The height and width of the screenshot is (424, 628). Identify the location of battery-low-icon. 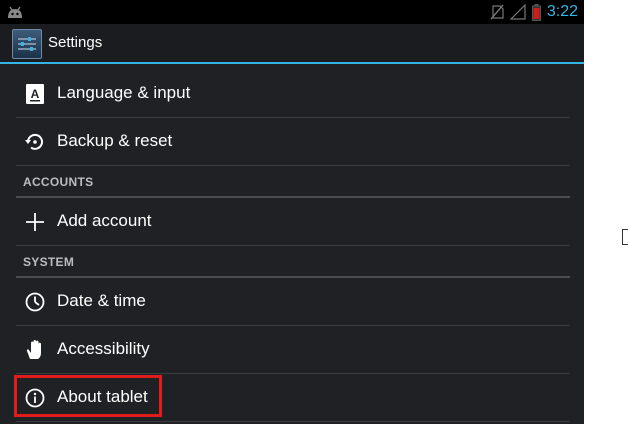
(536, 12).